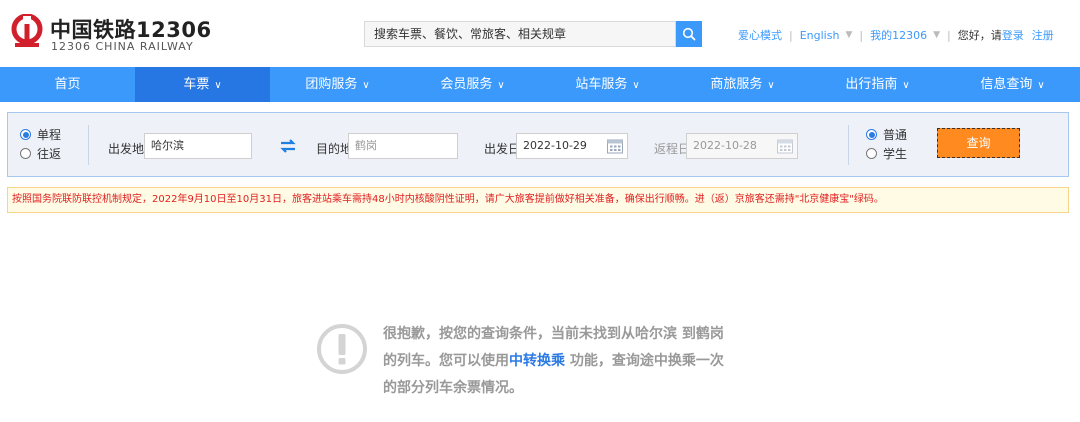  I want to click on search-button, so click(689, 34).